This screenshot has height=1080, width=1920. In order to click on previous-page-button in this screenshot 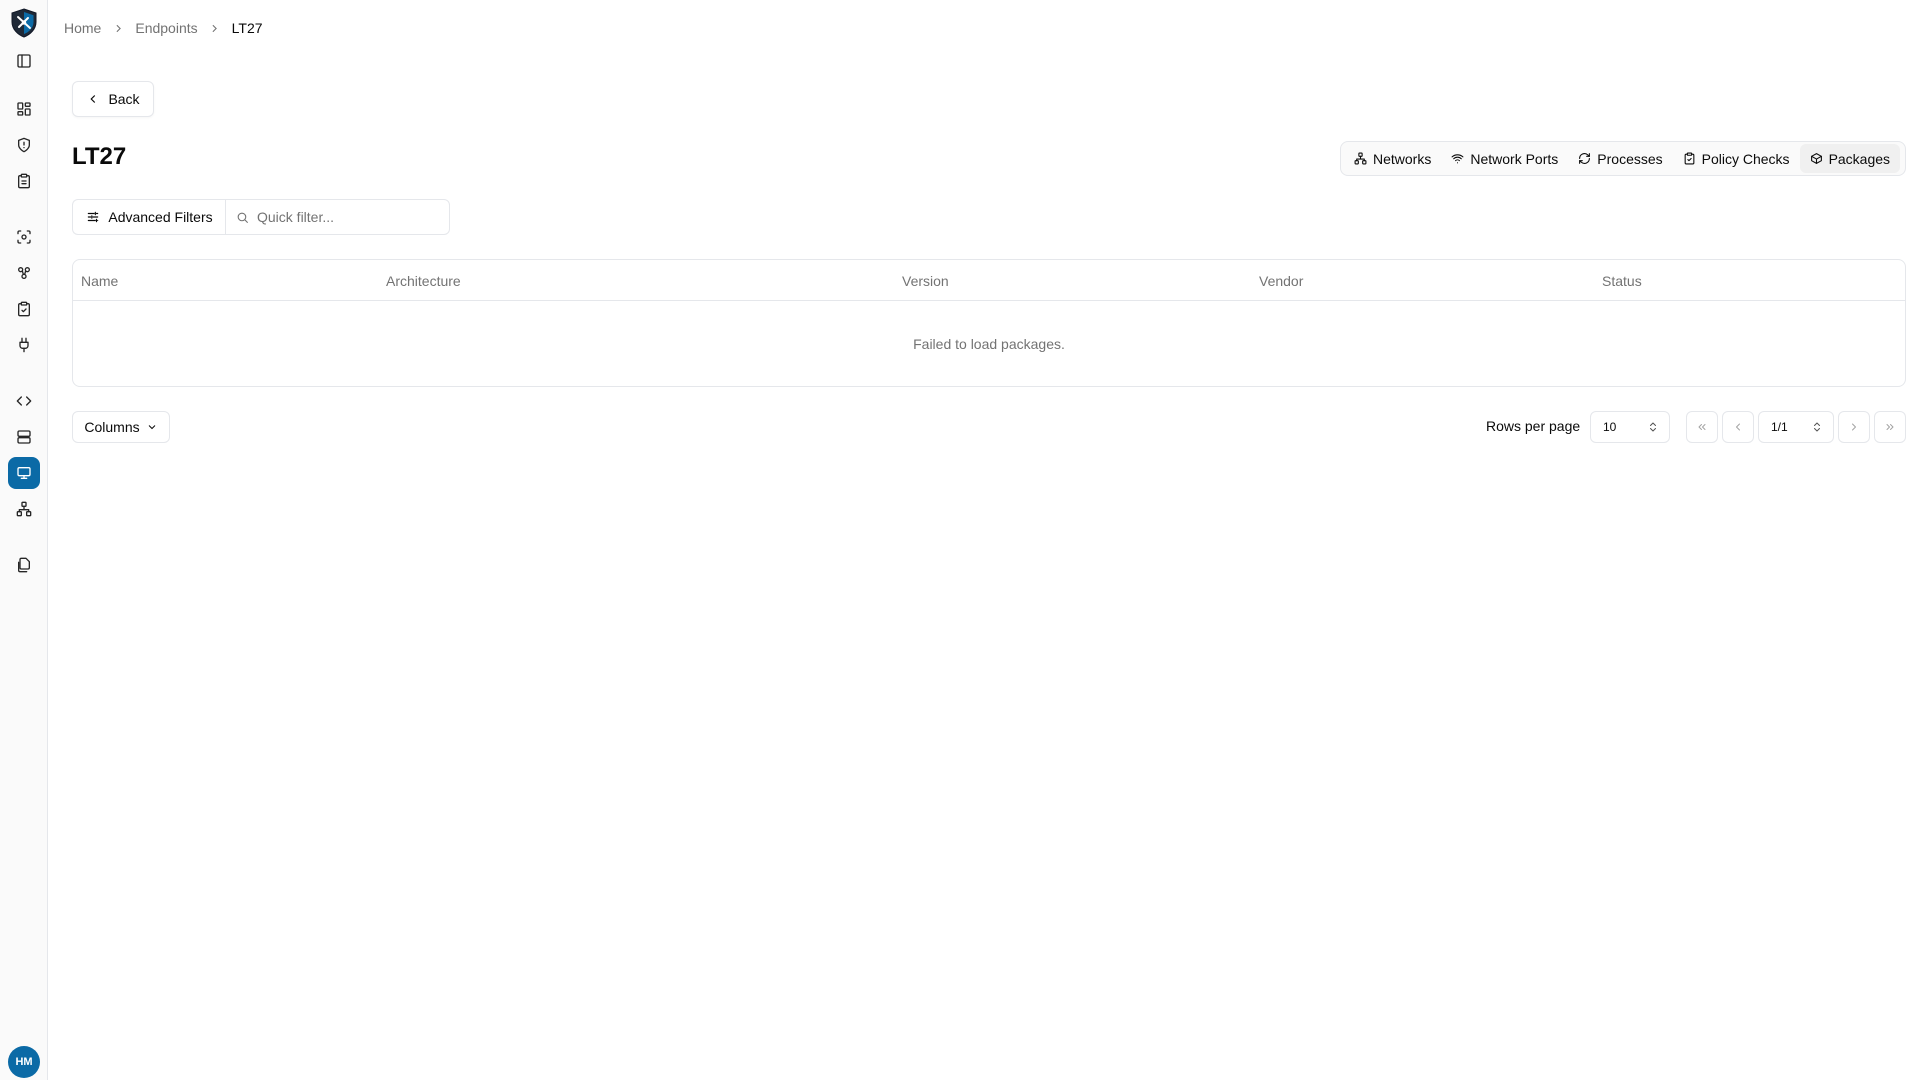, I will do `click(1738, 427)`.